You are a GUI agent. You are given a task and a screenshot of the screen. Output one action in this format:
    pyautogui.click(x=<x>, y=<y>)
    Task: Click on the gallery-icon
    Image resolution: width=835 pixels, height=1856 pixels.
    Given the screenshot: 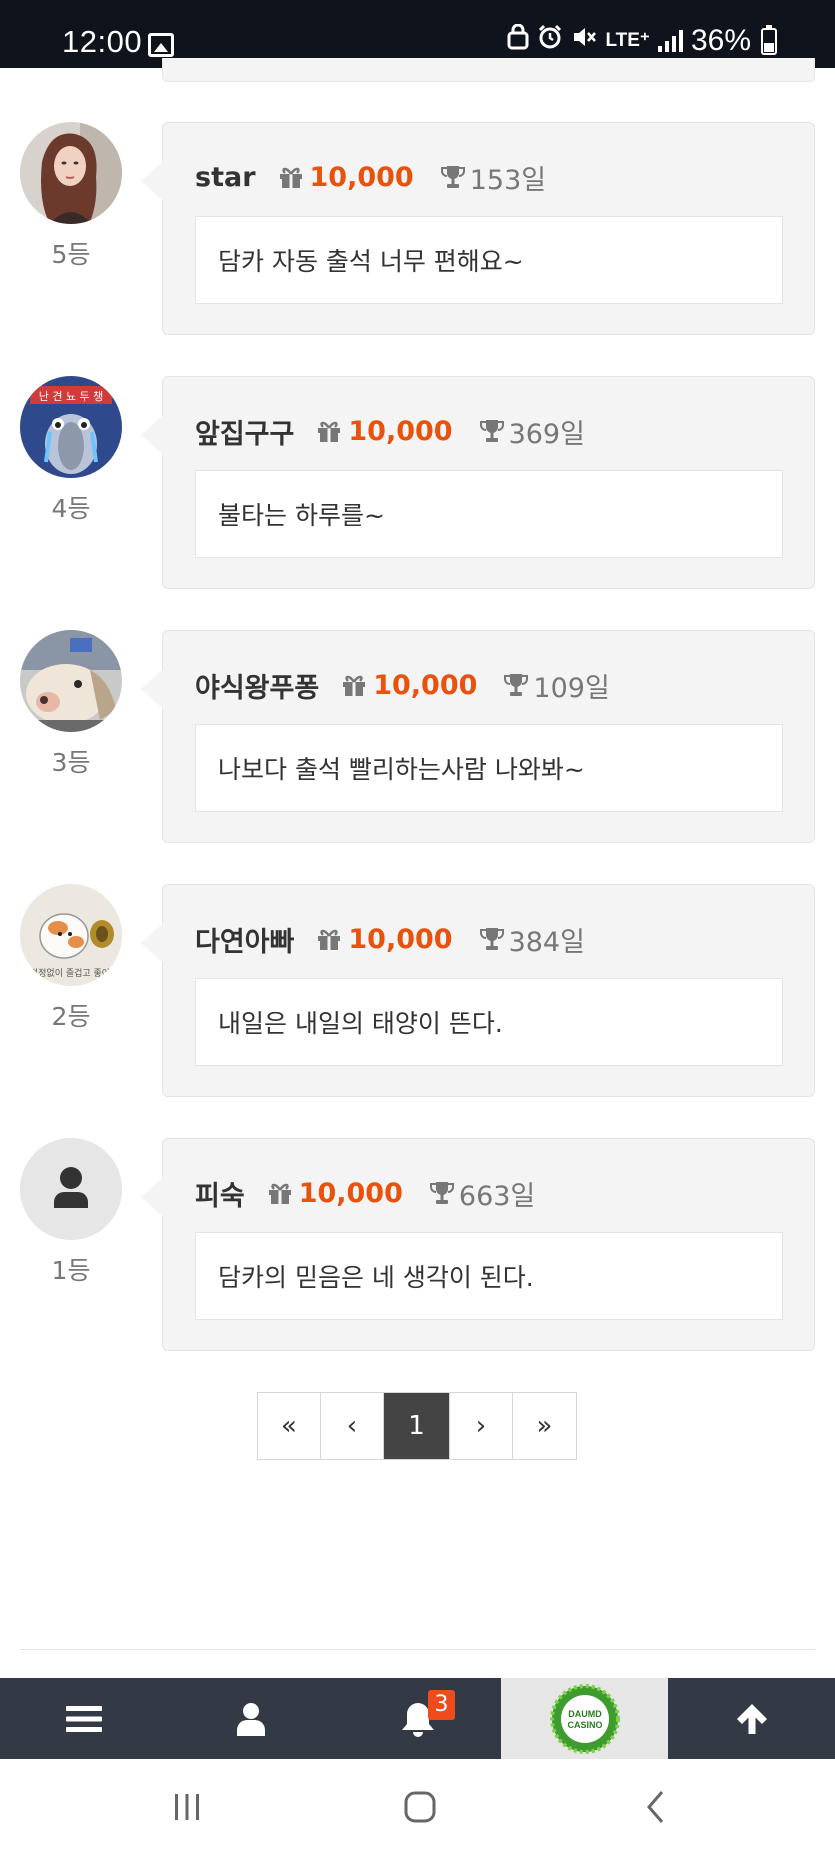 What is the action you would take?
    pyautogui.click(x=161, y=45)
    